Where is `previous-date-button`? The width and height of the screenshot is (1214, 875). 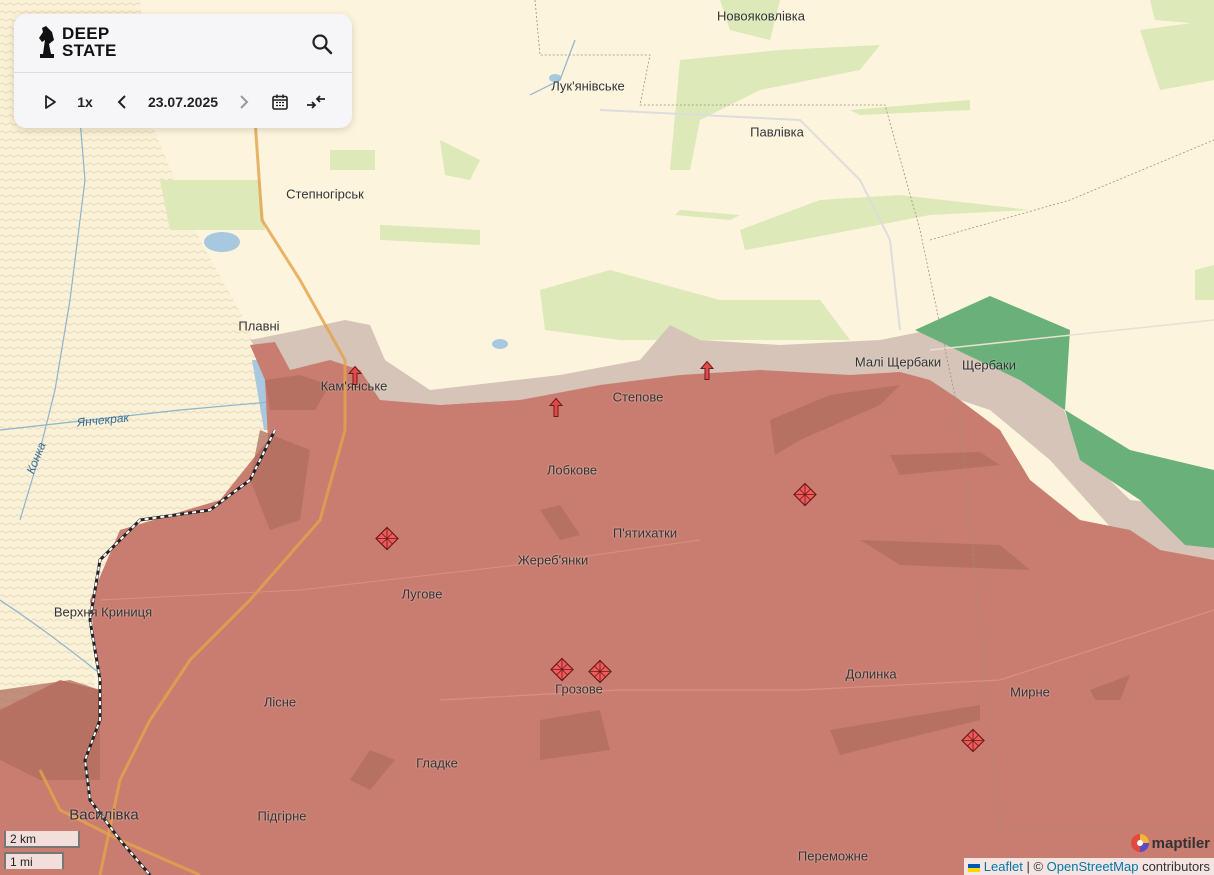 previous-date-button is located at coordinates (122, 102).